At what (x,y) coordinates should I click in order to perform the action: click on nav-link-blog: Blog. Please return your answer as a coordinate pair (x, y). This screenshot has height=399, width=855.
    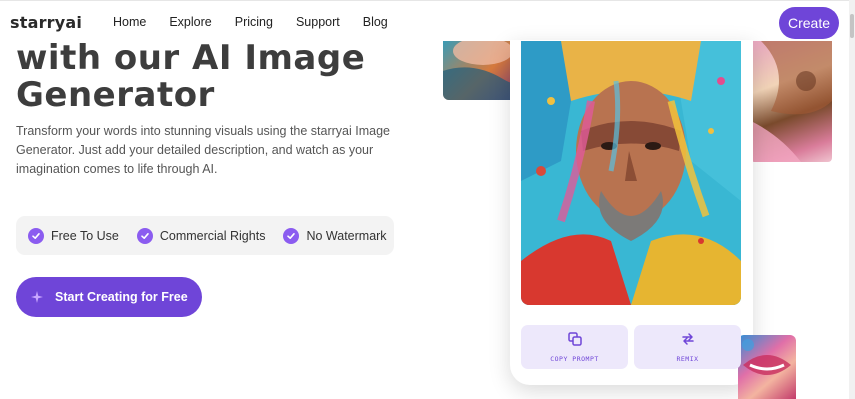
    Looking at the image, I should click on (375, 22).